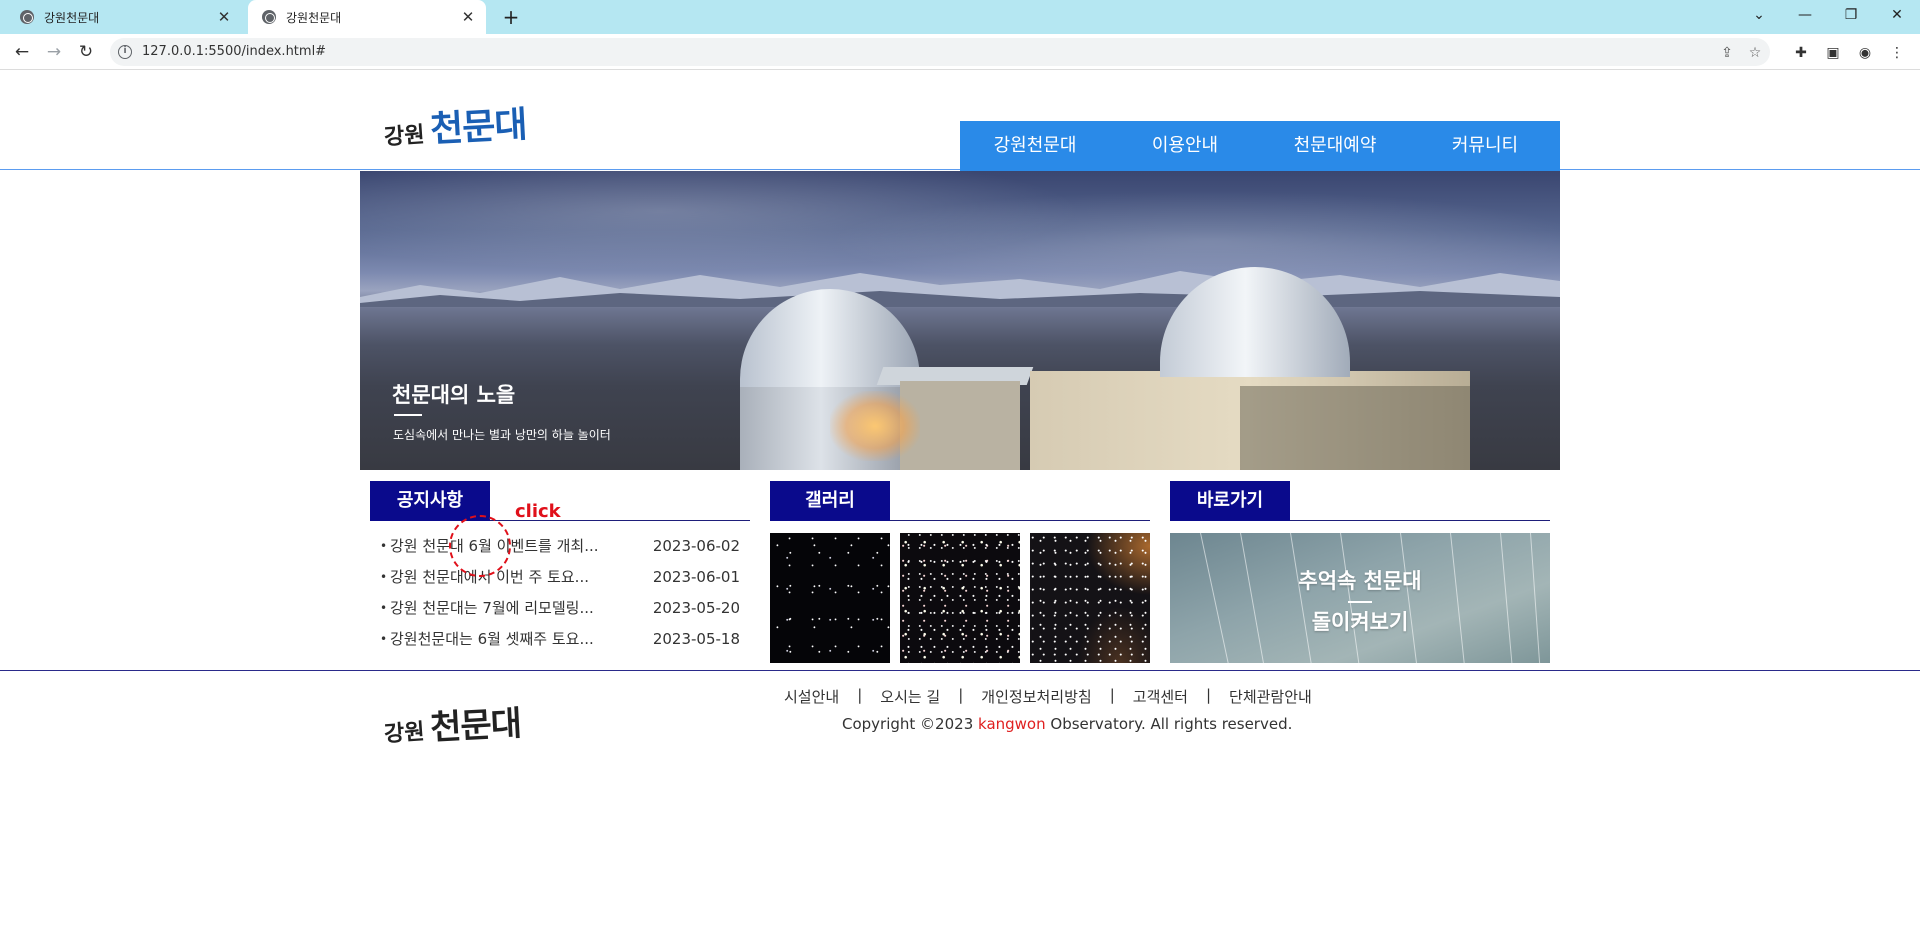 Image resolution: width=1920 pixels, height=941 pixels. Describe the element at coordinates (910, 696) in the screenshot. I see `footer-link-directions: 오시는 길` at that location.